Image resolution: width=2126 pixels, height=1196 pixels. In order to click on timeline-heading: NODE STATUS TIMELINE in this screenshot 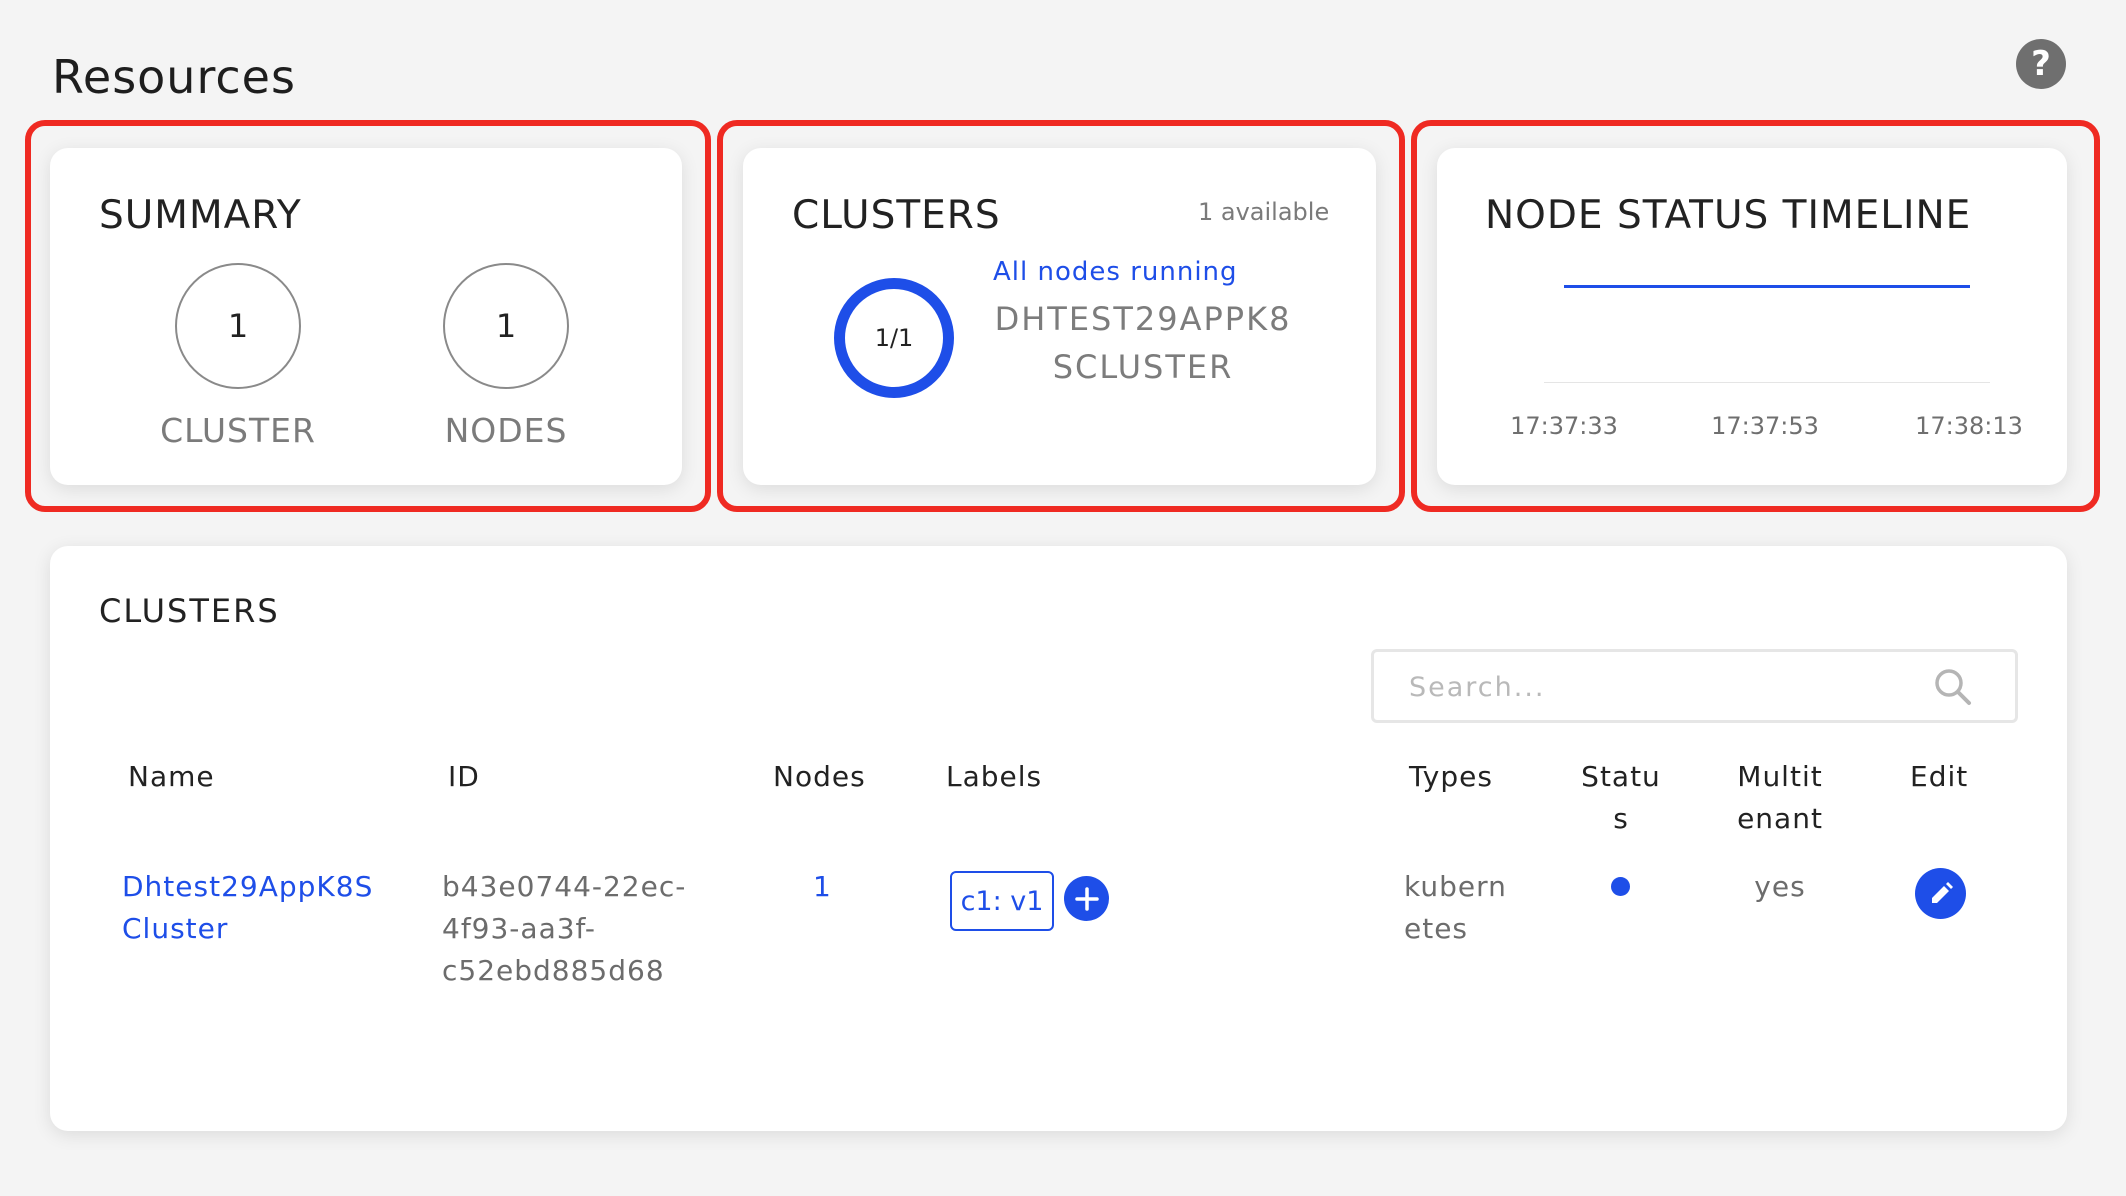, I will do `click(1728, 215)`.